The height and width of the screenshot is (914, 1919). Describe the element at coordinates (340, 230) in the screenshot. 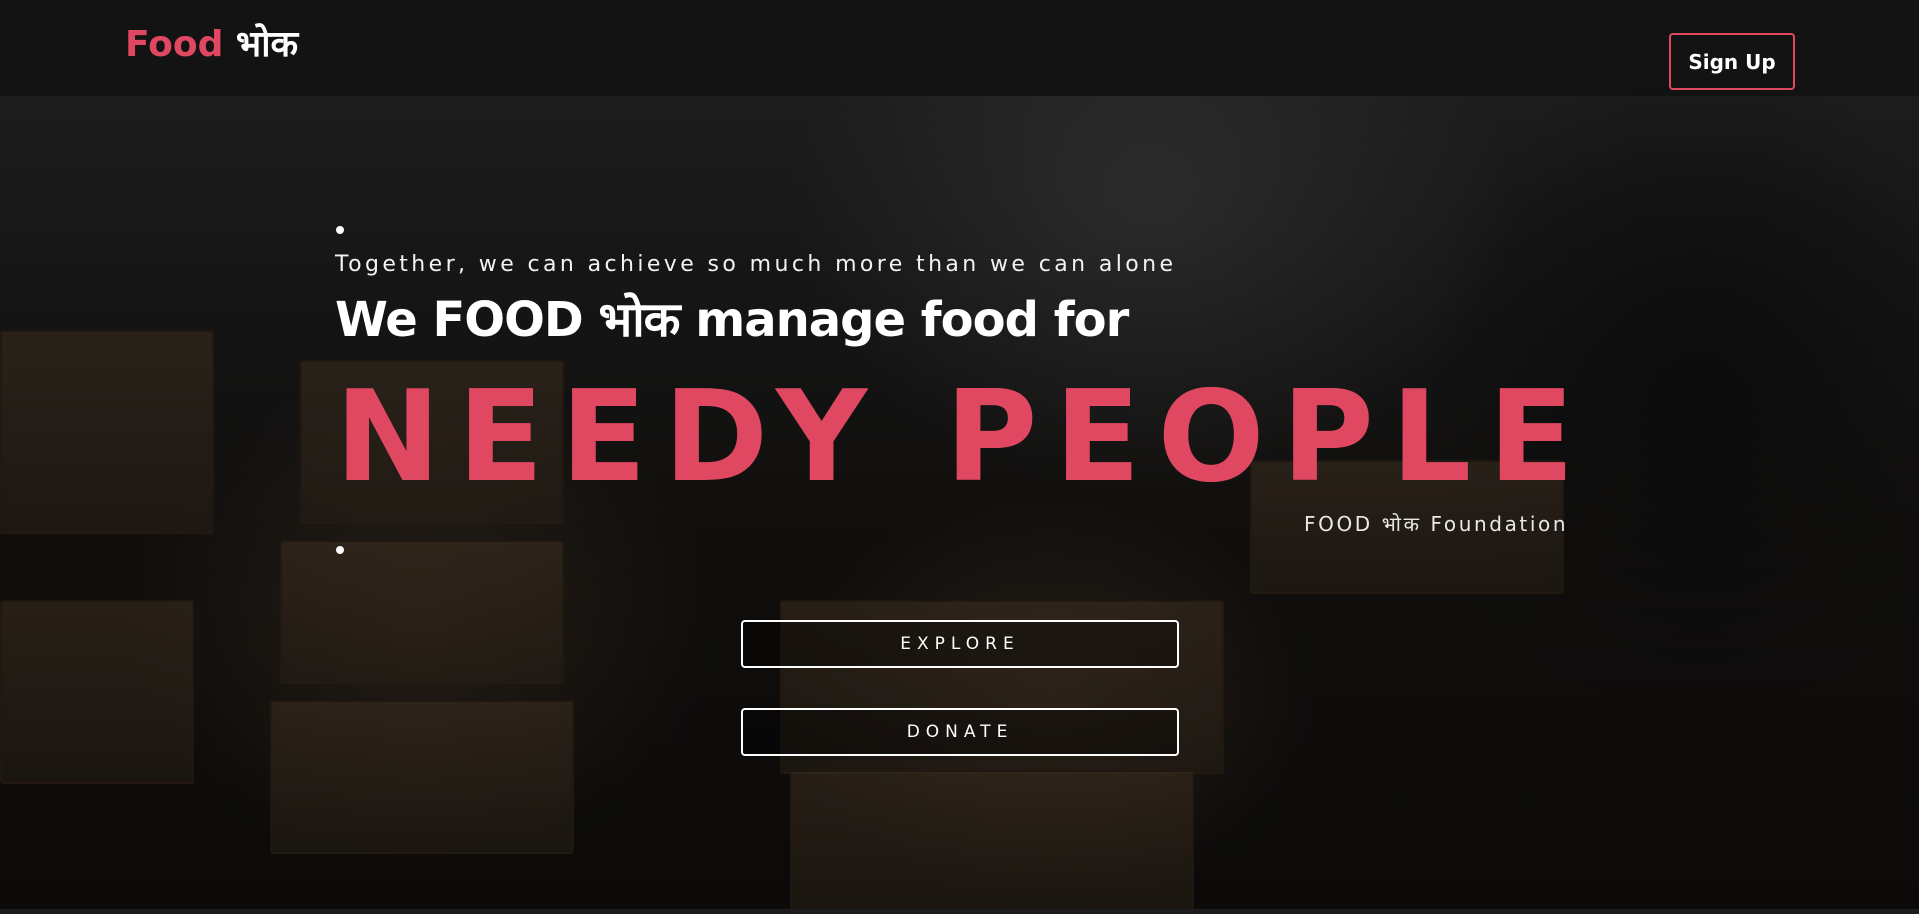

I see `bullet-dot-top` at that location.